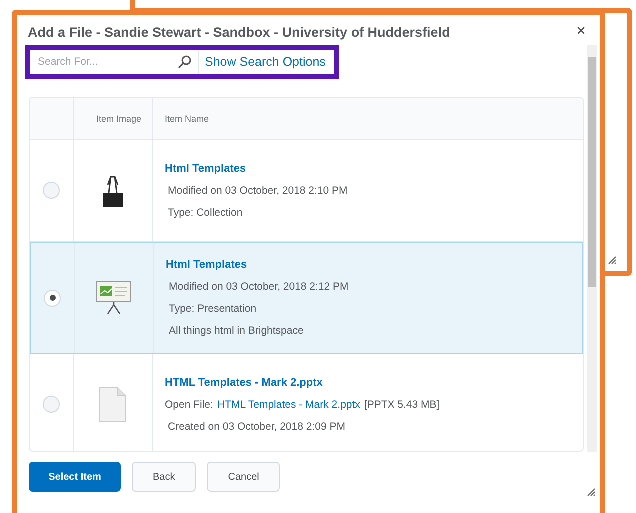  Describe the element at coordinates (402, 404) in the screenshot. I see `file-info: [PPTX 5.43 MB]` at that location.